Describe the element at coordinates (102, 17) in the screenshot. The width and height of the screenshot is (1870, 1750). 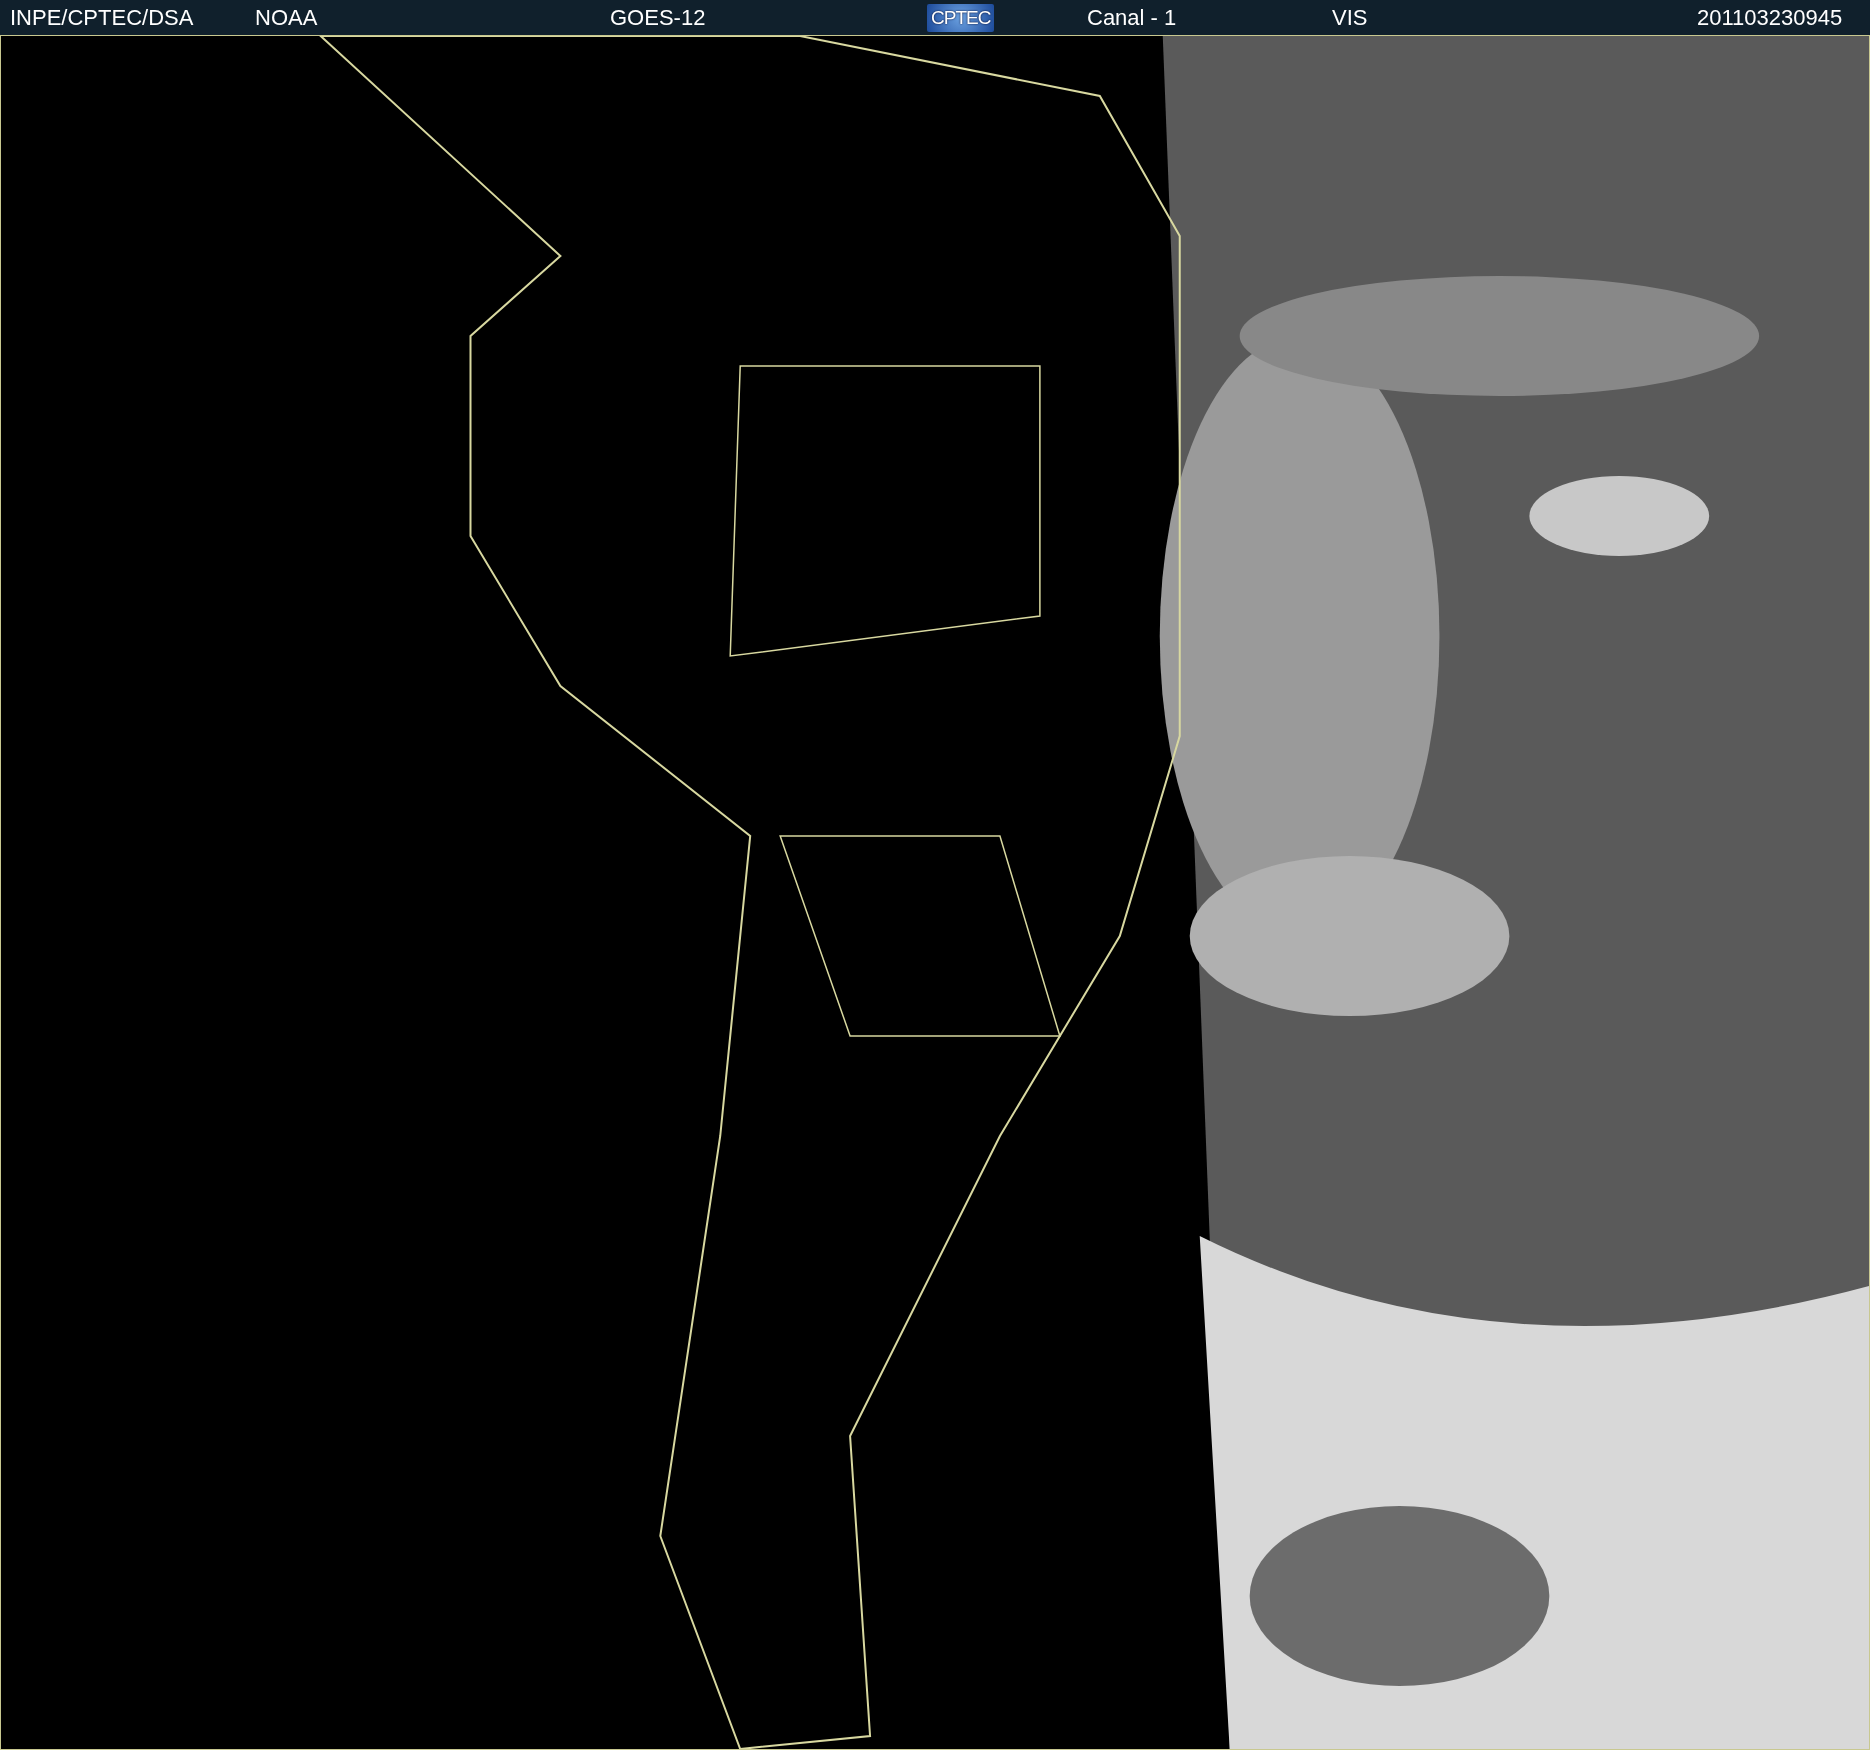
I see `header-label: INPE/CPTEC/DSA` at that location.